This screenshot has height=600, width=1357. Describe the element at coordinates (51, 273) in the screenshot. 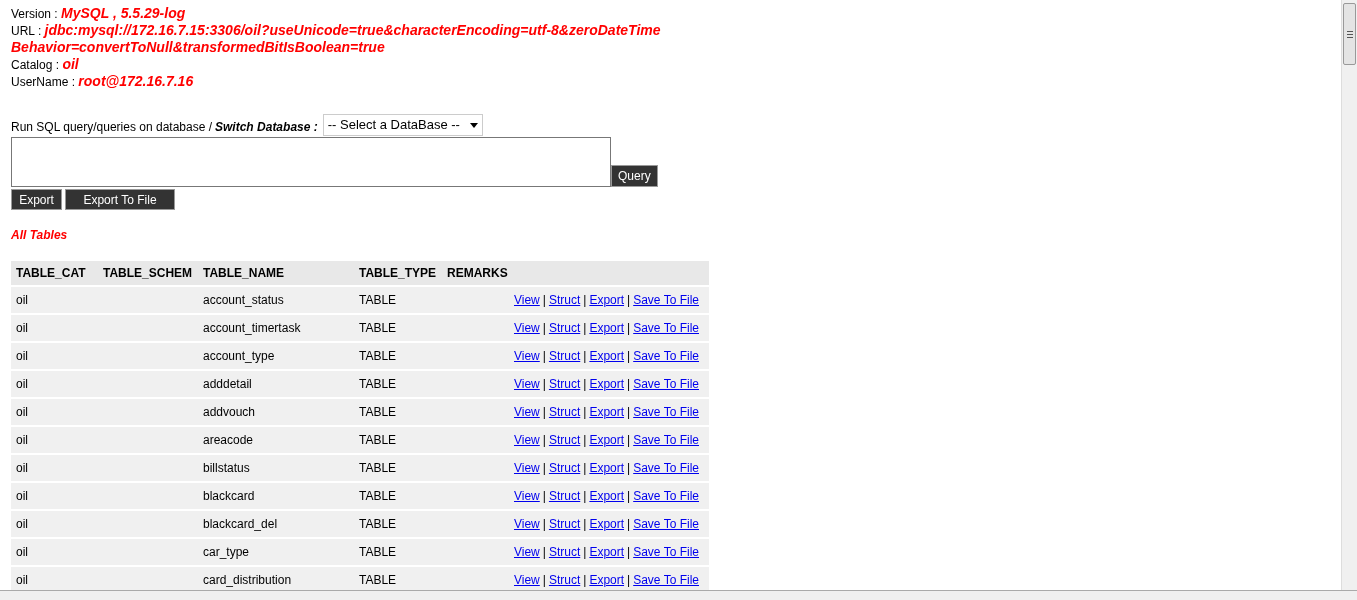

I see `column-header: TABLE_CAT` at that location.